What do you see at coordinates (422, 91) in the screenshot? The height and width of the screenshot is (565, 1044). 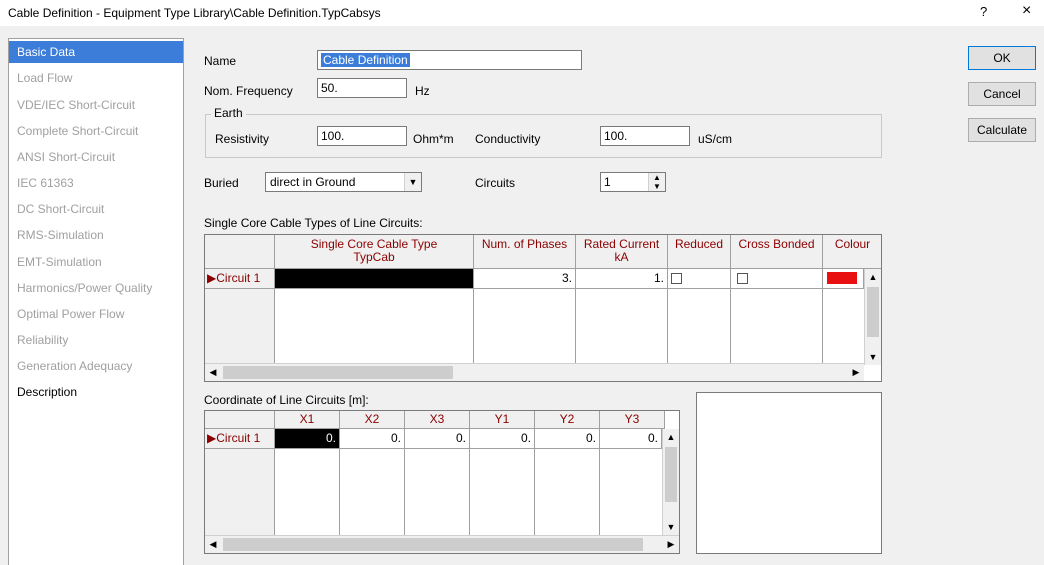 I see `frequency-unit: Hz` at bounding box center [422, 91].